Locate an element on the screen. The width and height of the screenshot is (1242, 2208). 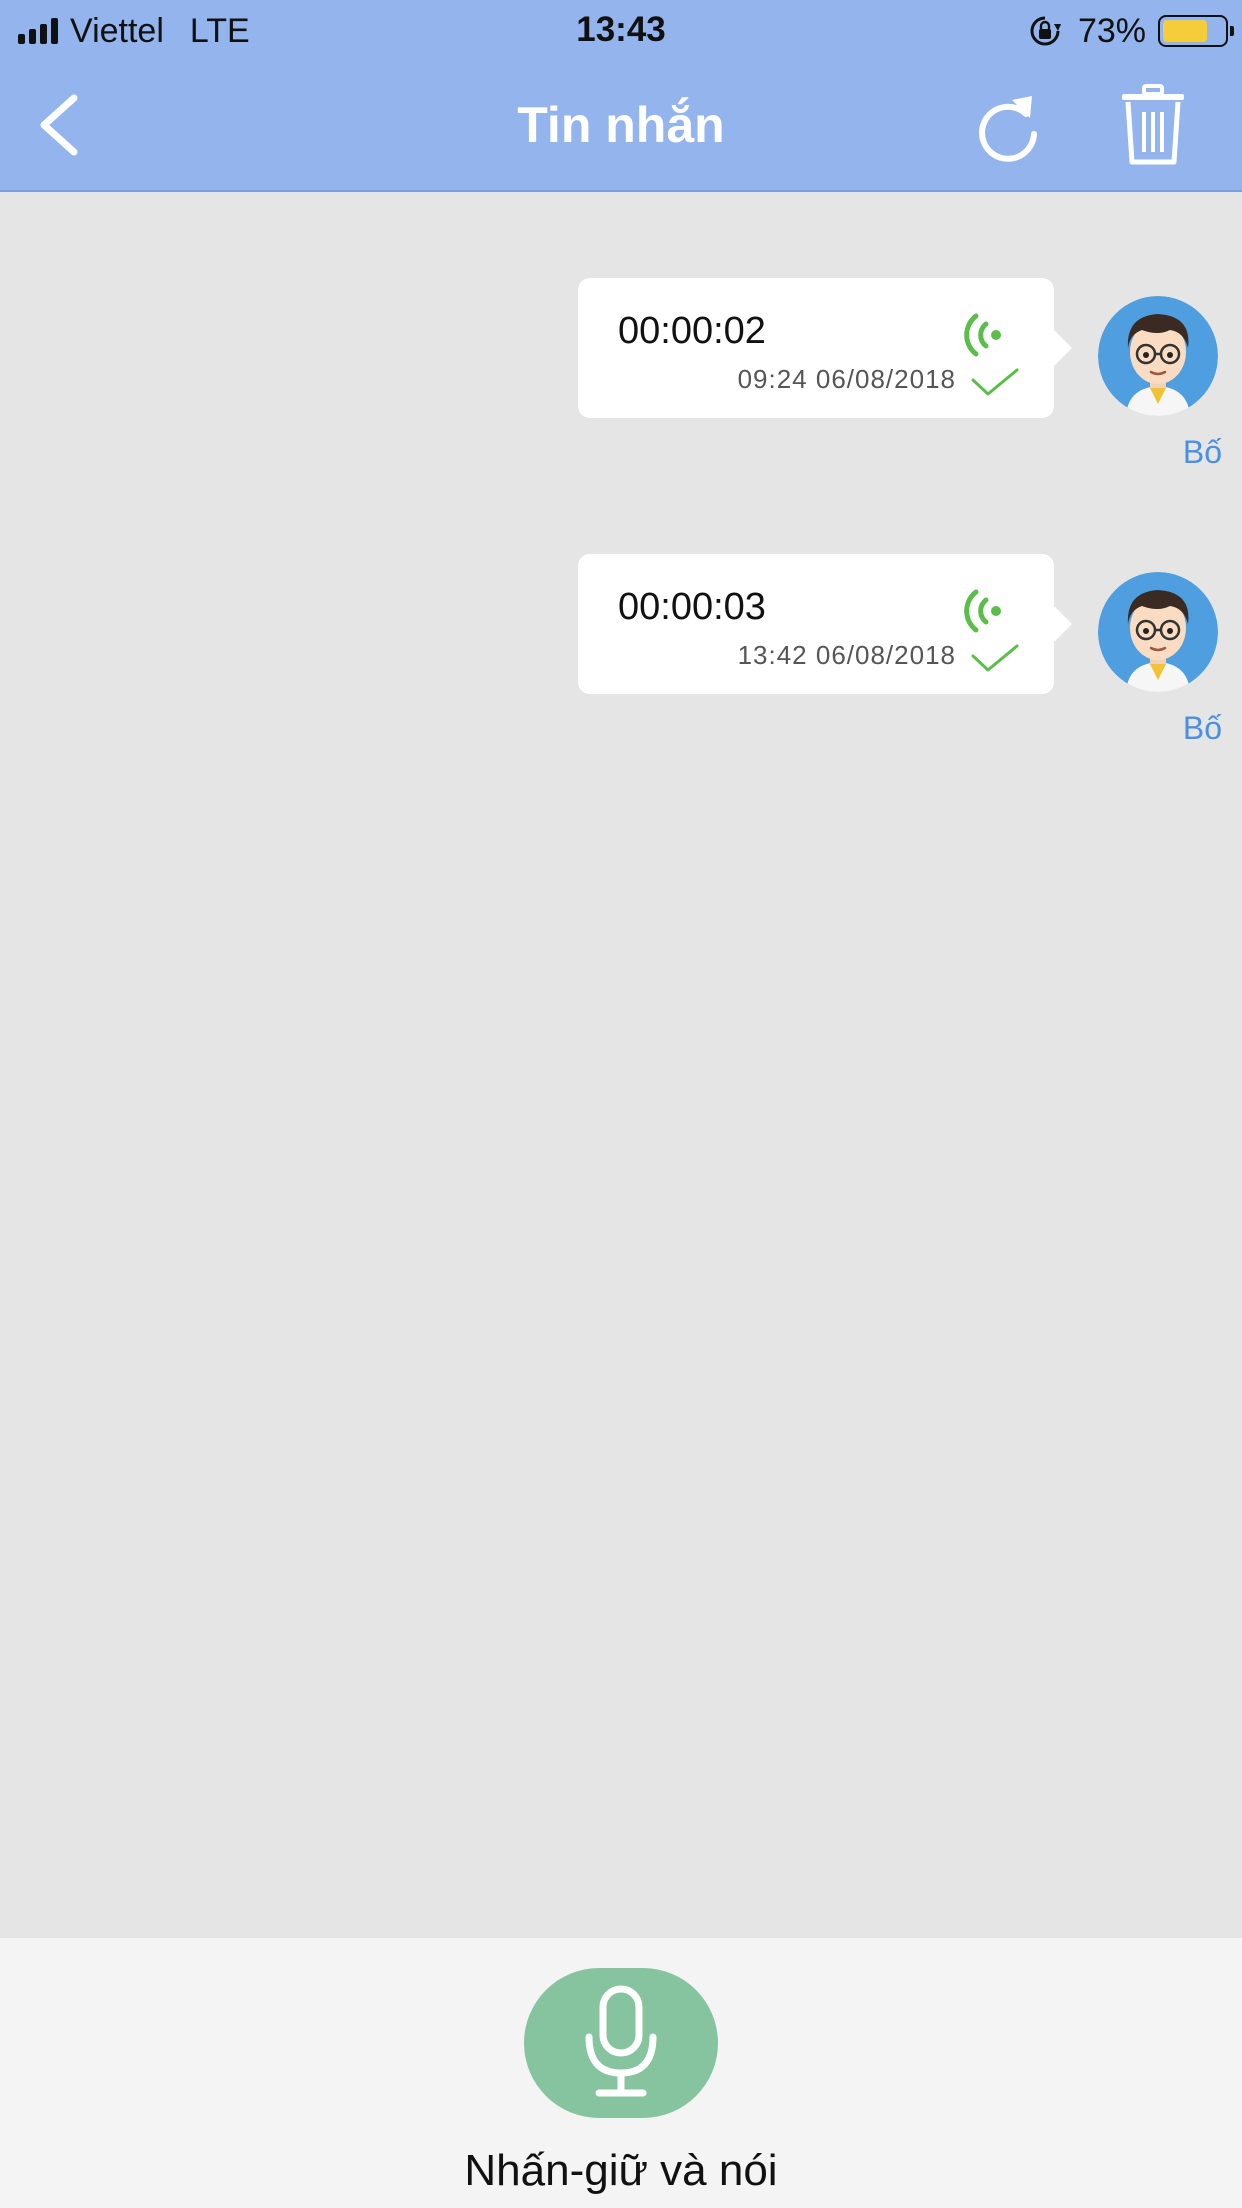
voice-duration: 00:00:02 is located at coordinates (692, 331).